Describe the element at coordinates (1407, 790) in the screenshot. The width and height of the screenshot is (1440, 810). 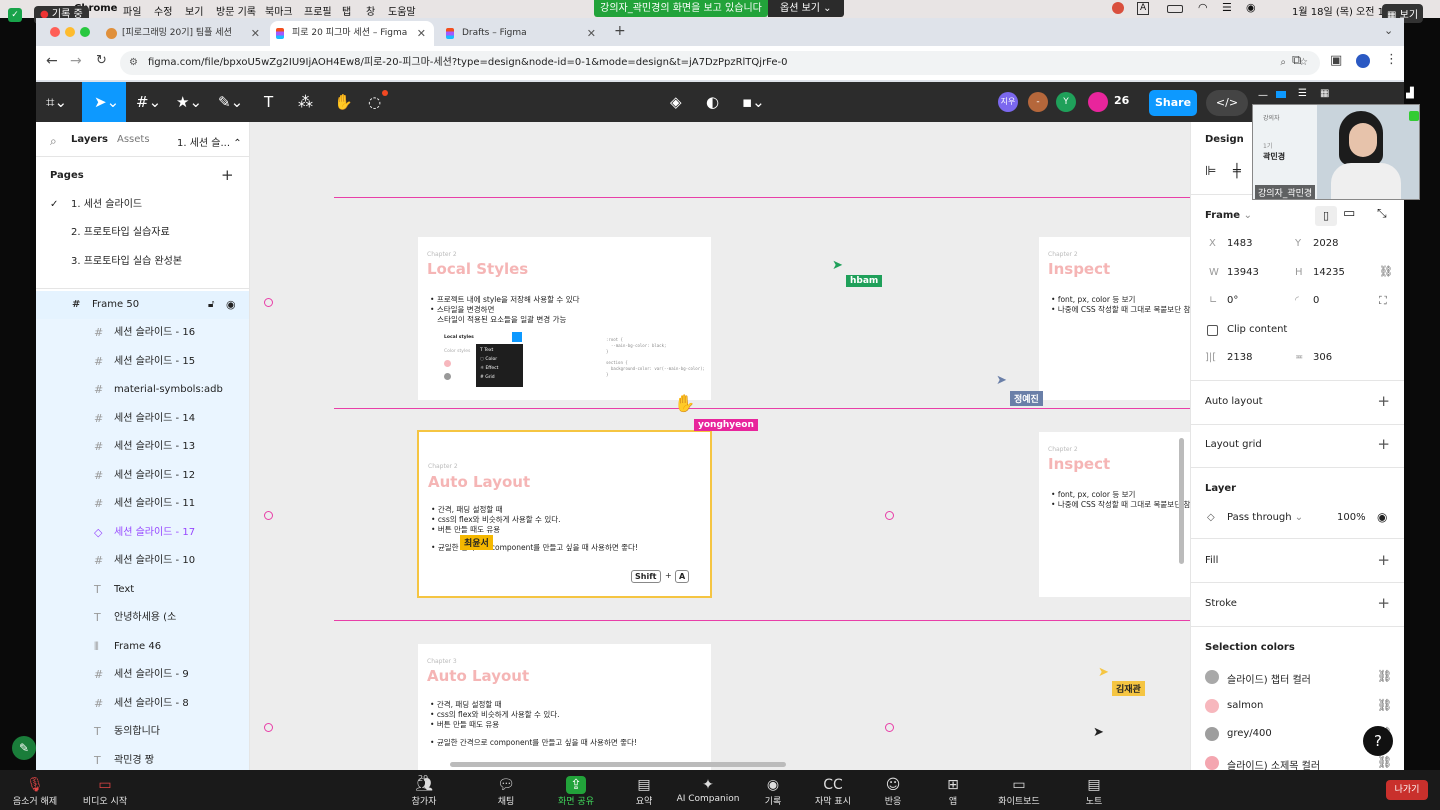
I see `leave-button: 나가기` at that location.